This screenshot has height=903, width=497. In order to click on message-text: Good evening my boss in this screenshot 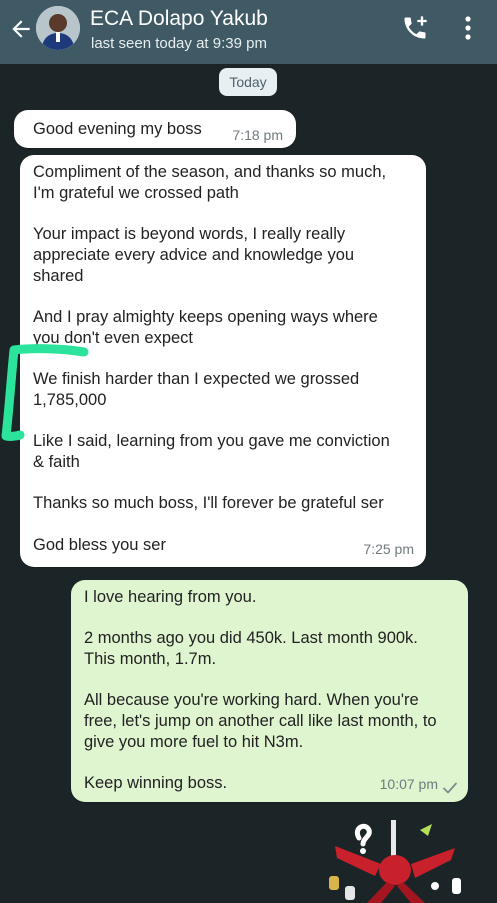, I will do `click(117, 129)`.